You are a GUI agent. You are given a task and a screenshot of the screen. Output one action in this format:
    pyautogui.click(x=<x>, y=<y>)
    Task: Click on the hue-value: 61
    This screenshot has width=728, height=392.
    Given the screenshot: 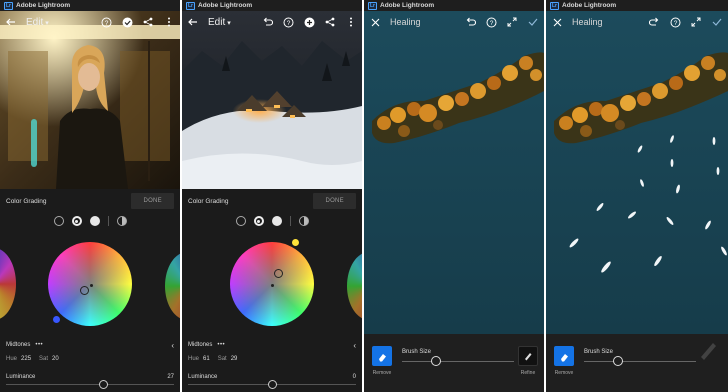 What is the action you would take?
    pyautogui.click(x=206, y=359)
    